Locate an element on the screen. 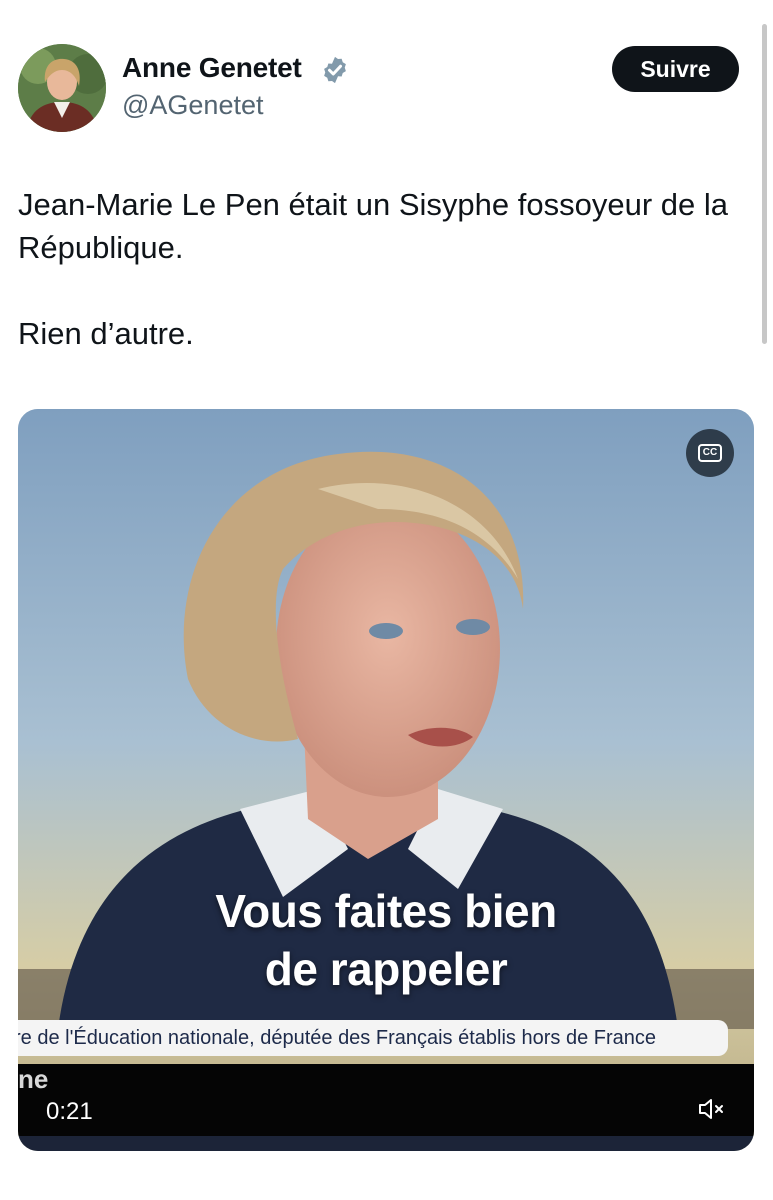  author-name: Anne Genetet is located at coordinates (212, 68).